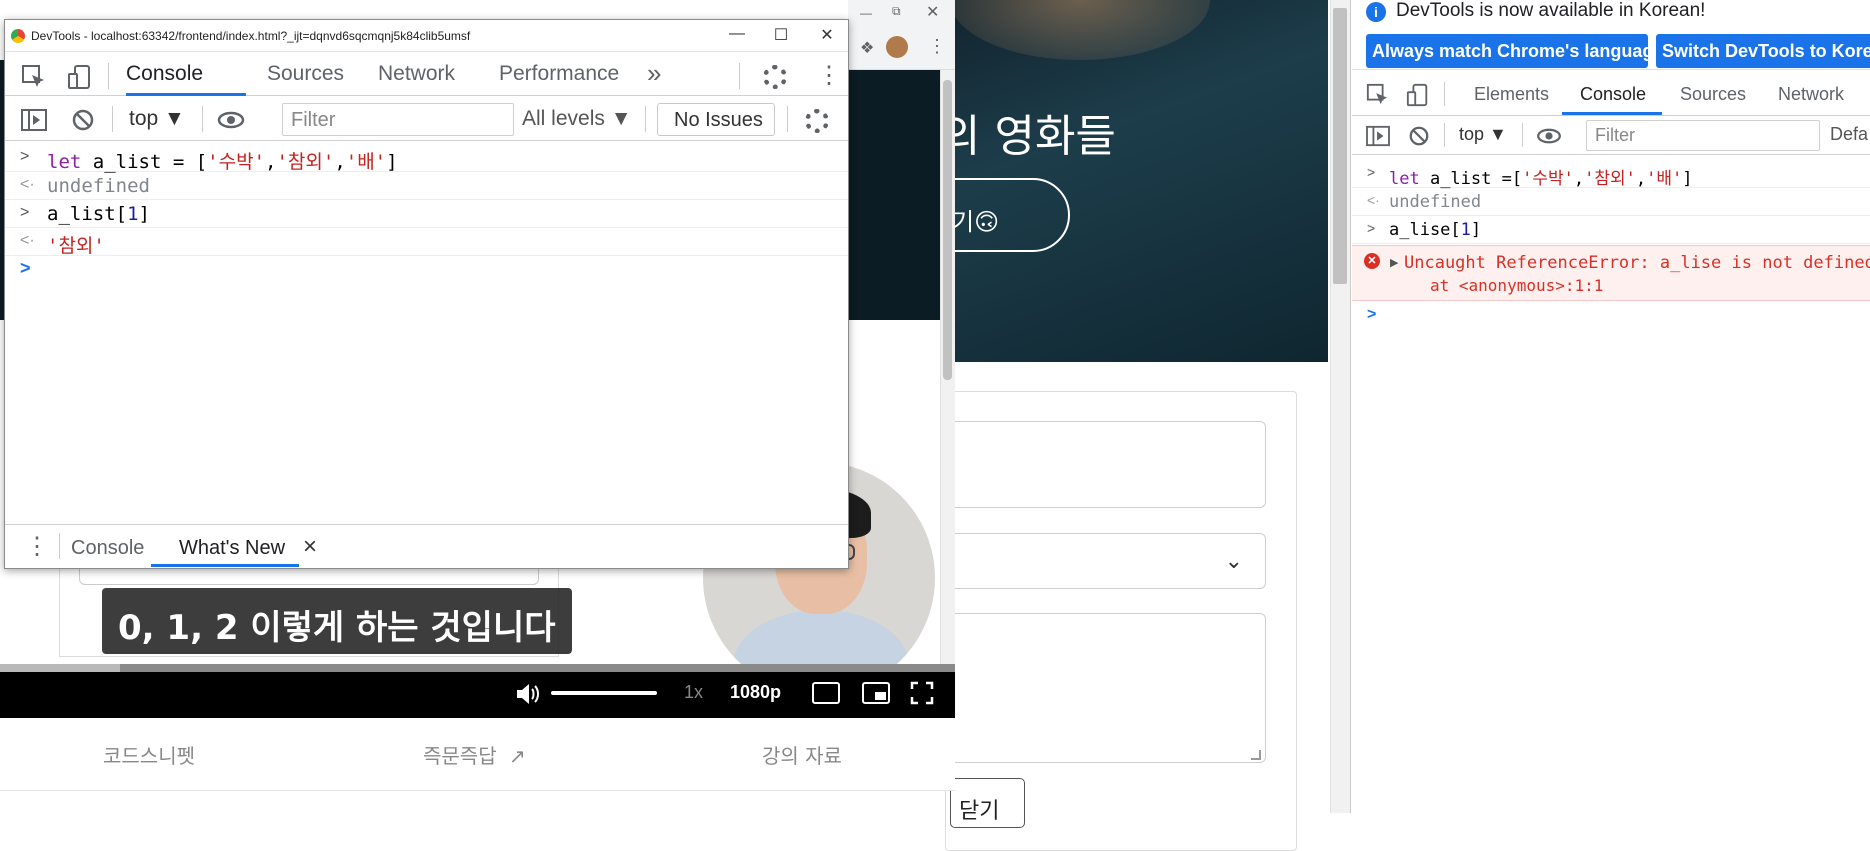 This screenshot has width=1870, height=851. I want to click on settings-gear-icon, so click(775, 77).